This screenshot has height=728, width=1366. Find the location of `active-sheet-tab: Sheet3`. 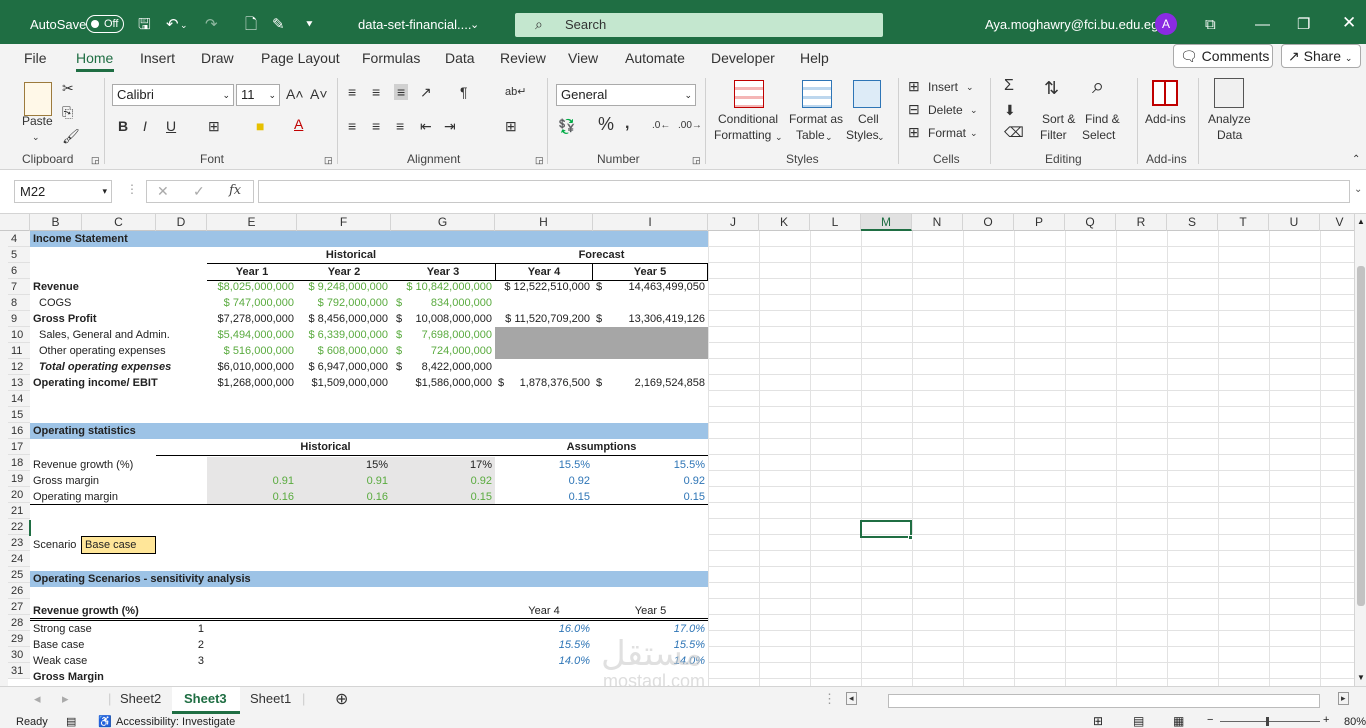

active-sheet-tab: Sheet3 is located at coordinates (206, 700).